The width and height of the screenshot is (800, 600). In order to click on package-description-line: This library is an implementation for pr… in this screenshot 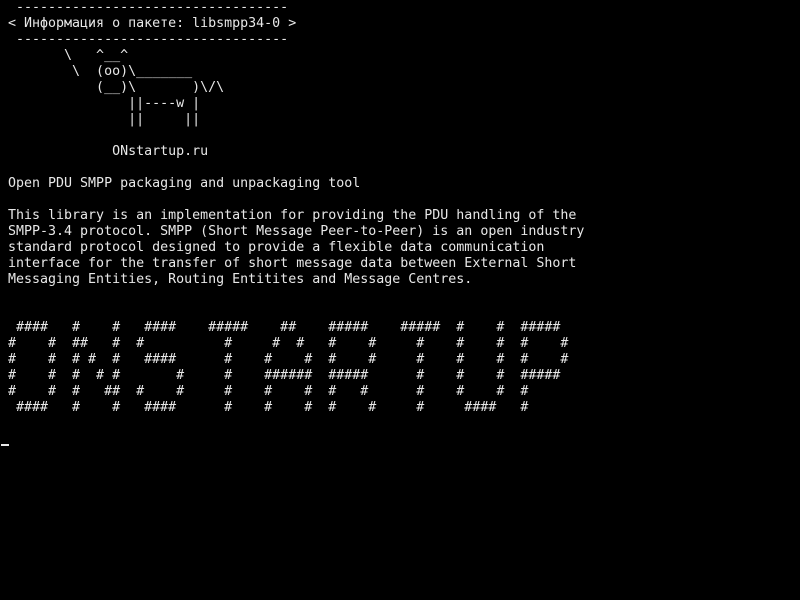, I will do `click(292, 215)`.